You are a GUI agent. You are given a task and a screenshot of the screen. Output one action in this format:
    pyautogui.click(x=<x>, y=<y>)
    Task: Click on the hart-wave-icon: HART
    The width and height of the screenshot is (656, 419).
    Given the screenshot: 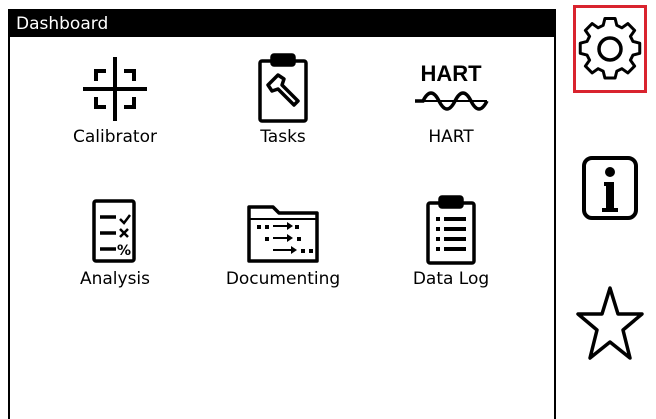 What is the action you would take?
    pyautogui.click(x=452, y=86)
    